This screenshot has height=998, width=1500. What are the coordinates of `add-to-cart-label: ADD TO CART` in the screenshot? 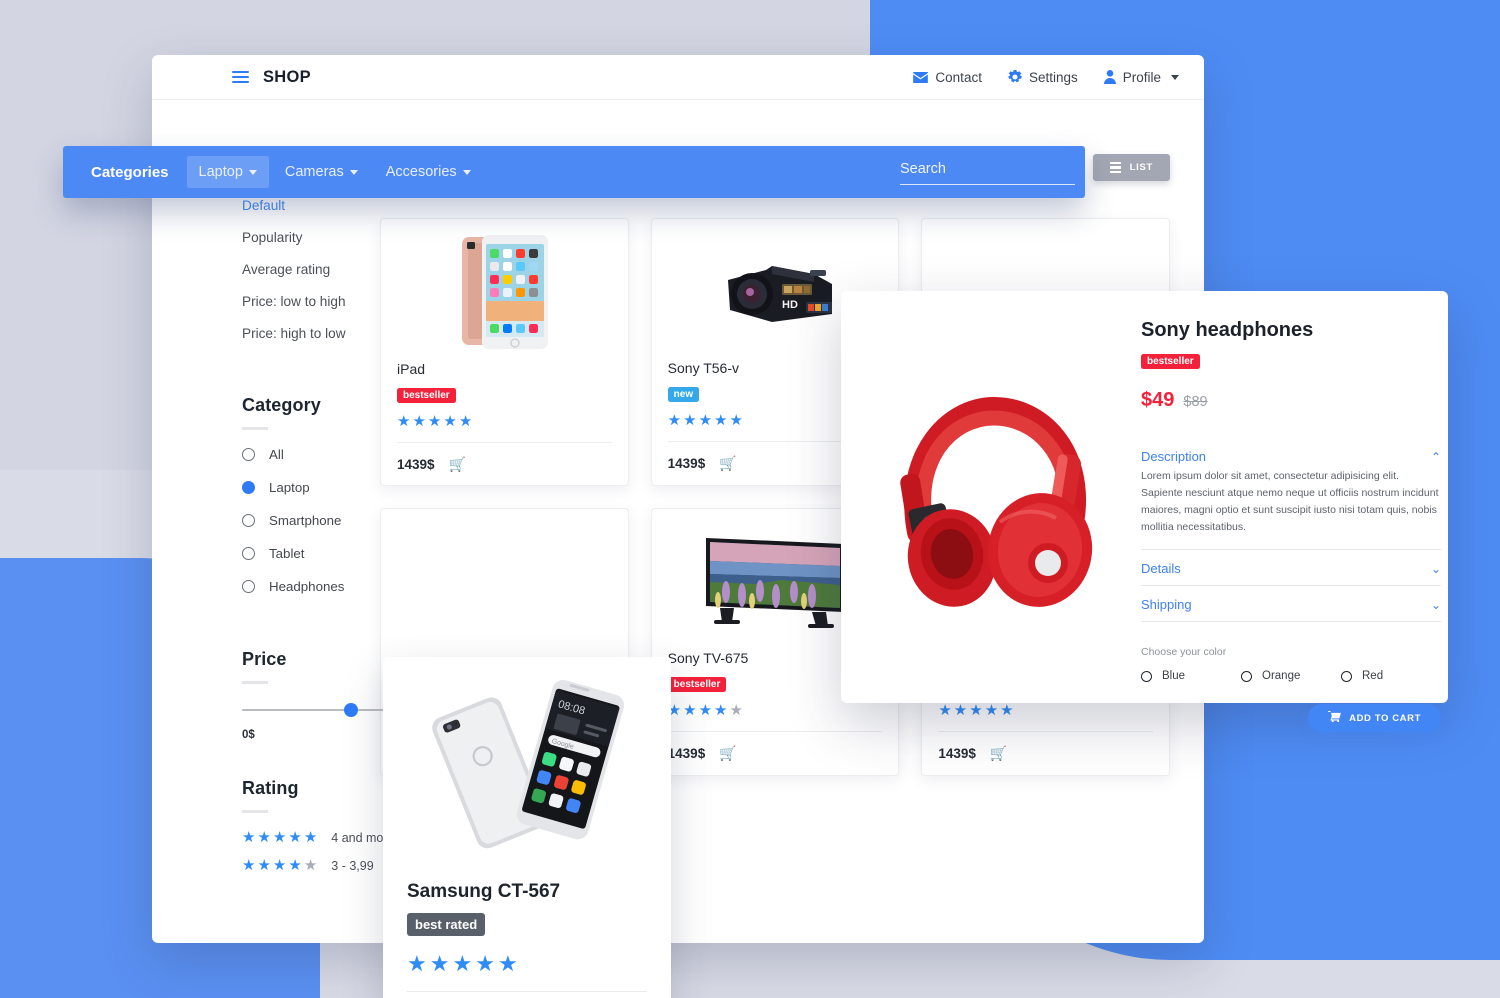 It's located at (1385, 718).